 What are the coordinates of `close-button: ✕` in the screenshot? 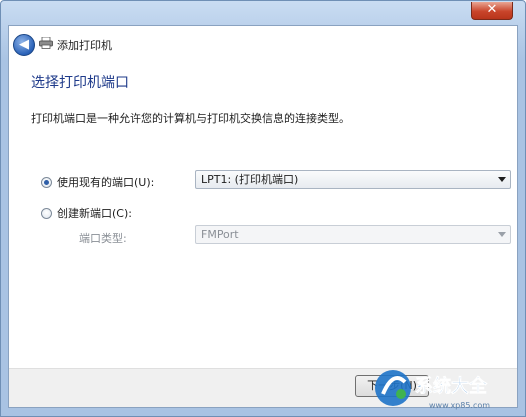 It's located at (492, 11).